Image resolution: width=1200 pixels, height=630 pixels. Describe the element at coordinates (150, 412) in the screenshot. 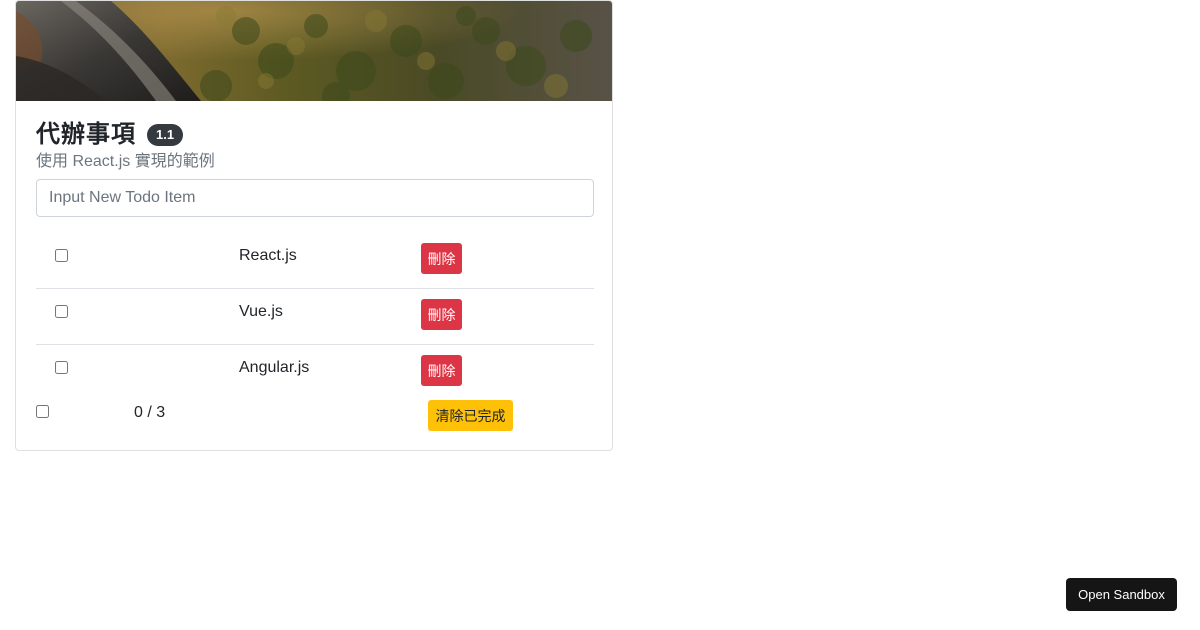

I see `completed-count: 0 / 3` at that location.